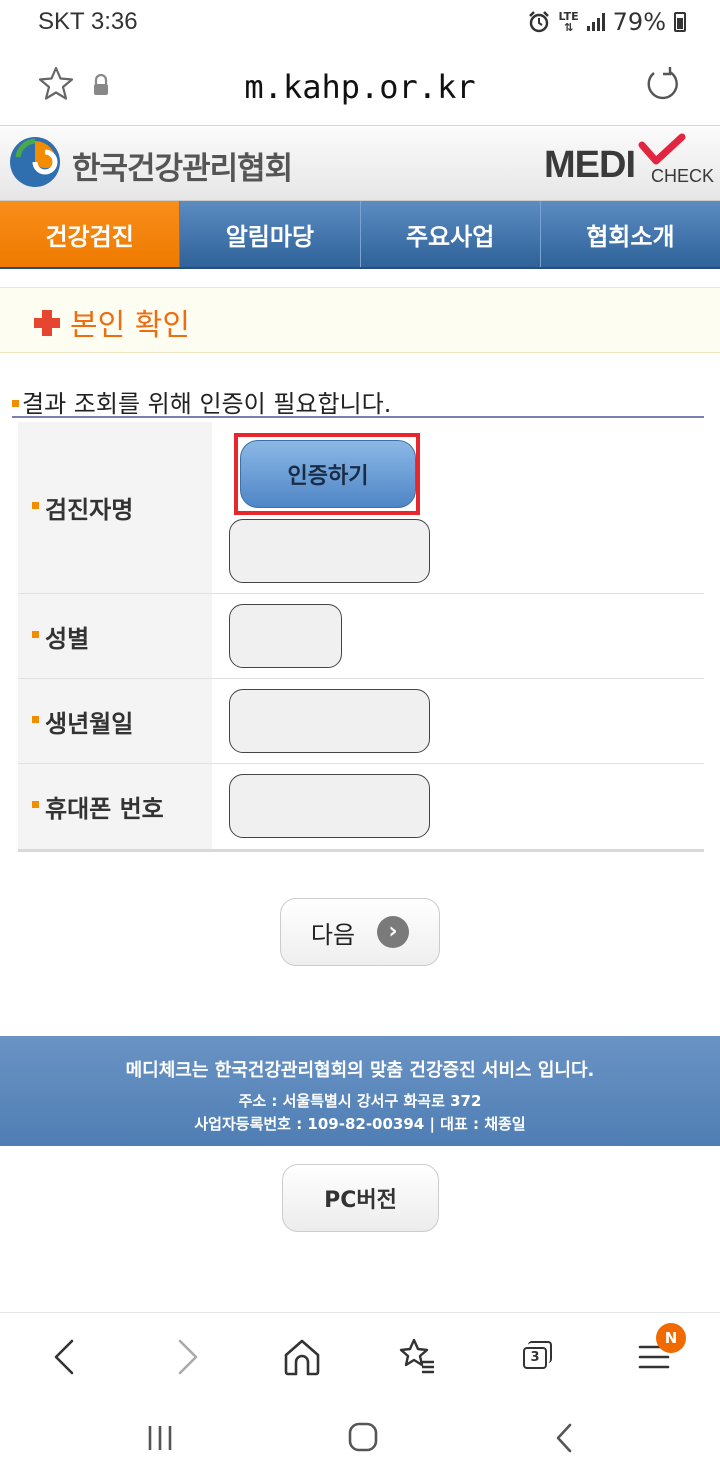 The width and height of the screenshot is (720, 1480). What do you see at coordinates (393, 932) in the screenshot?
I see `chevron-right-icon: ›` at bounding box center [393, 932].